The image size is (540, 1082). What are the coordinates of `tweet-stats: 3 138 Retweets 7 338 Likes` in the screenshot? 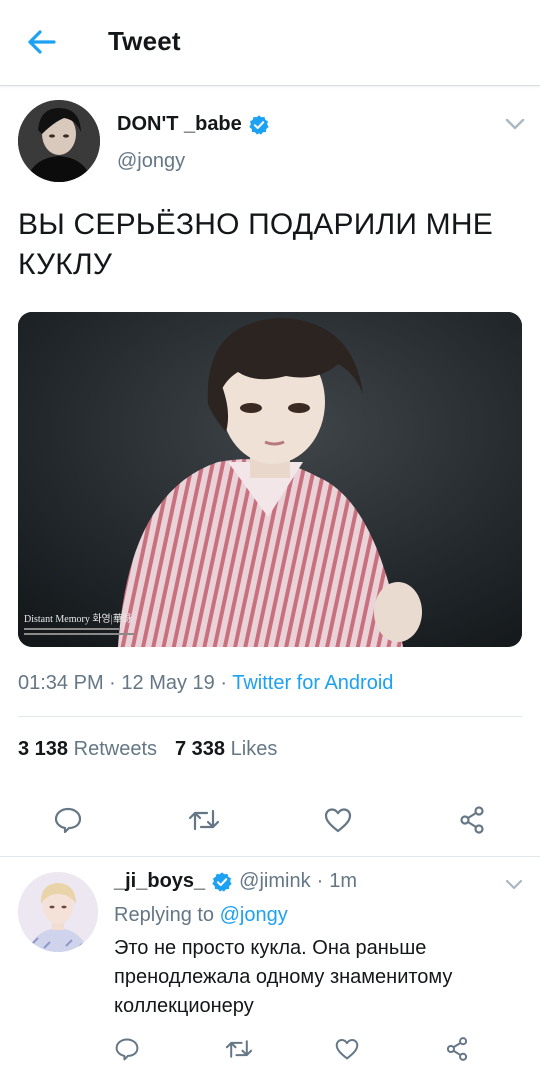 It's located at (147, 749).